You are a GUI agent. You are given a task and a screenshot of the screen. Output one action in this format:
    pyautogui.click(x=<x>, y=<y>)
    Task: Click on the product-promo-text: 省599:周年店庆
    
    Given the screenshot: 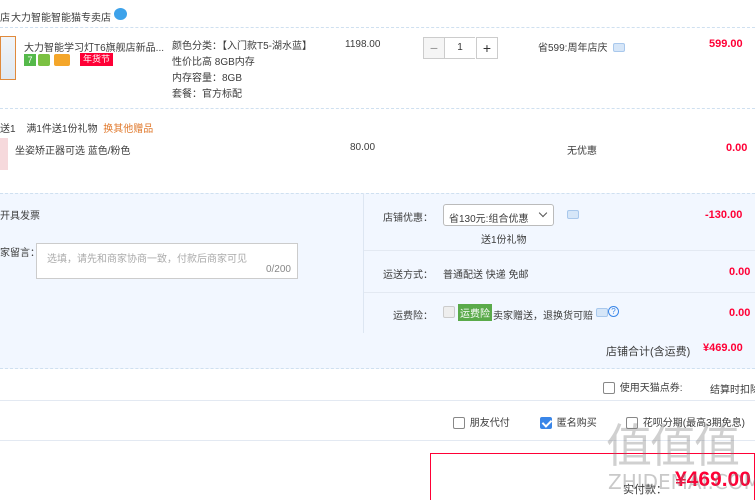 What is the action you would take?
    pyautogui.click(x=573, y=48)
    